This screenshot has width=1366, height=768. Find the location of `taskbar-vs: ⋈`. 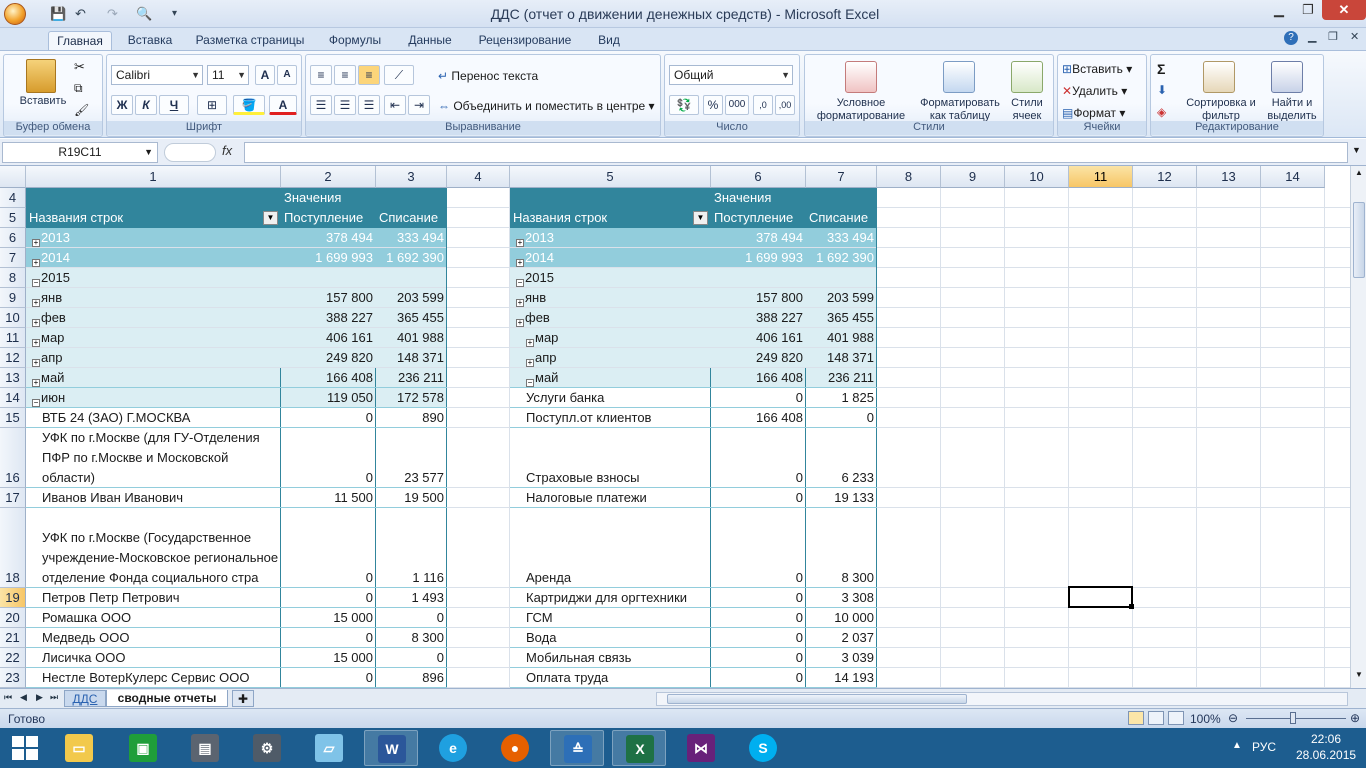

taskbar-vs: ⋈ is located at coordinates (701, 748).